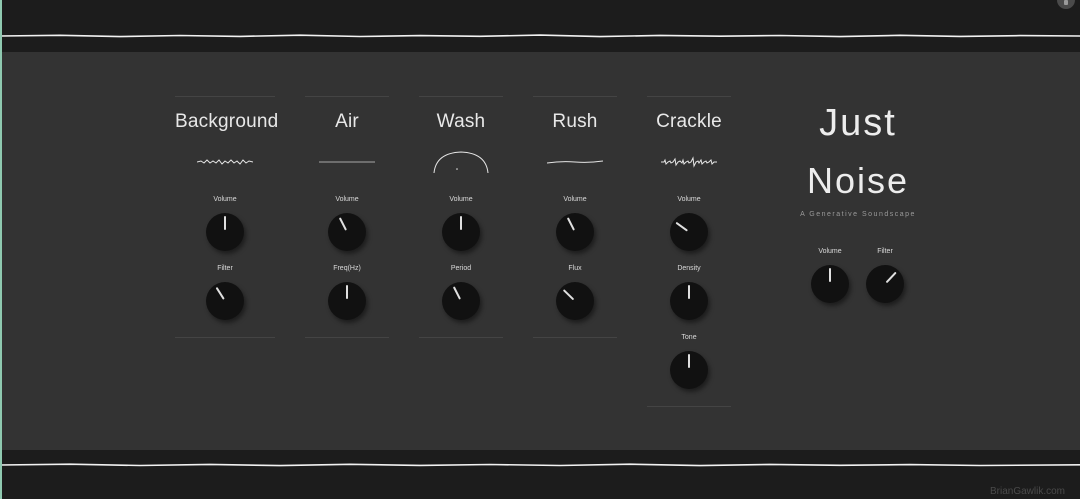  I want to click on wash-volume-knob, so click(461, 232).